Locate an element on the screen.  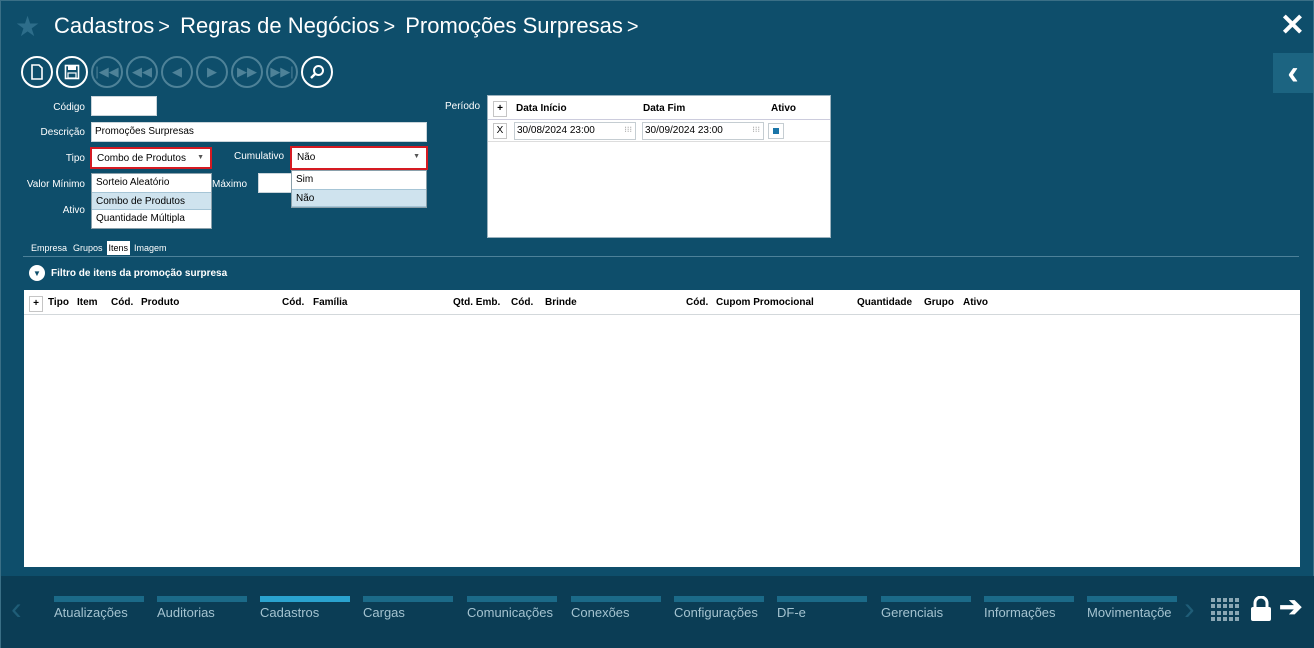
add-item-button: + is located at coordinates (36, 304).